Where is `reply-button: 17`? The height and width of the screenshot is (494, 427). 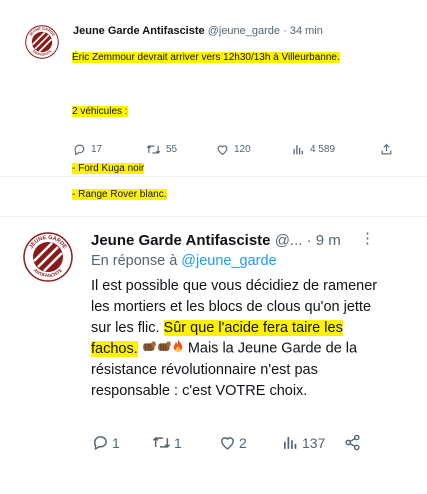 reply-button: 17 is located at coordinates (87, 149).